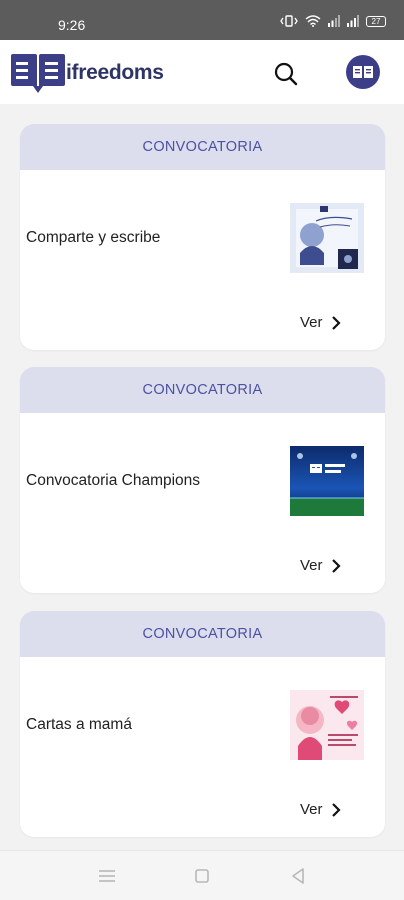  Describe the element at coordinates (72, 25) in the screenshot. I see `status-time: 9:26` at that location.